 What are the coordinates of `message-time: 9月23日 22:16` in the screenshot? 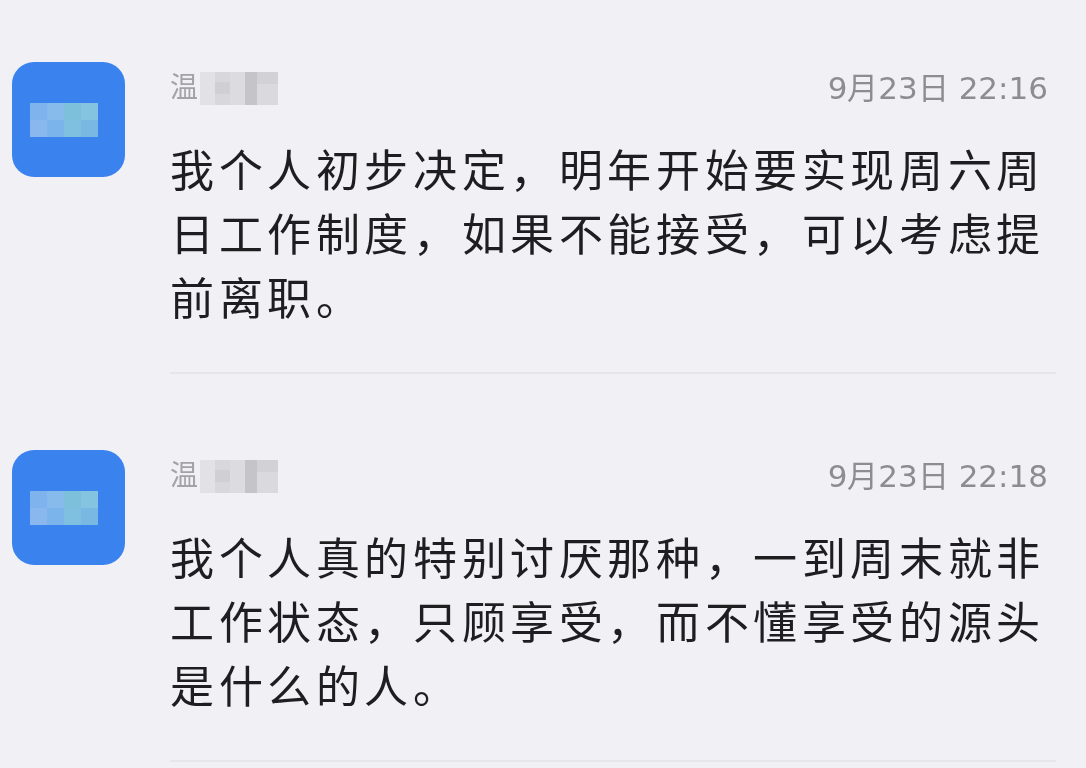 It's located at (937, 88).